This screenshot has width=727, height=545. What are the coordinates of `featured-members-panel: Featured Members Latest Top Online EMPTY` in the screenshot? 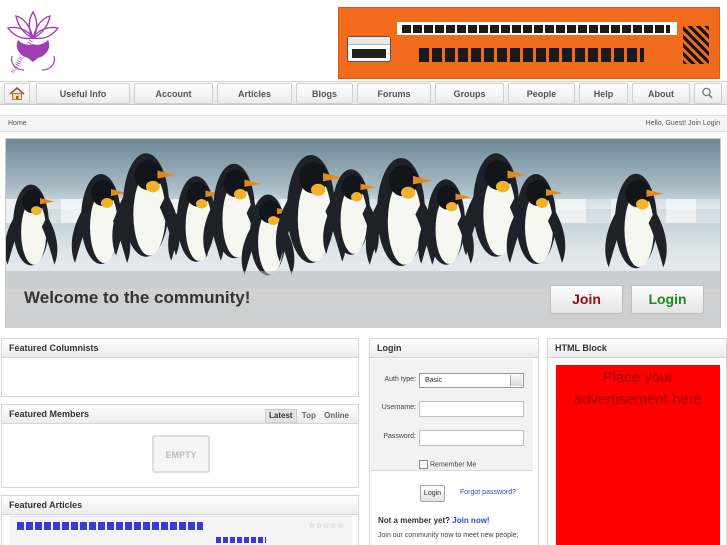 It's located at (180, 446).